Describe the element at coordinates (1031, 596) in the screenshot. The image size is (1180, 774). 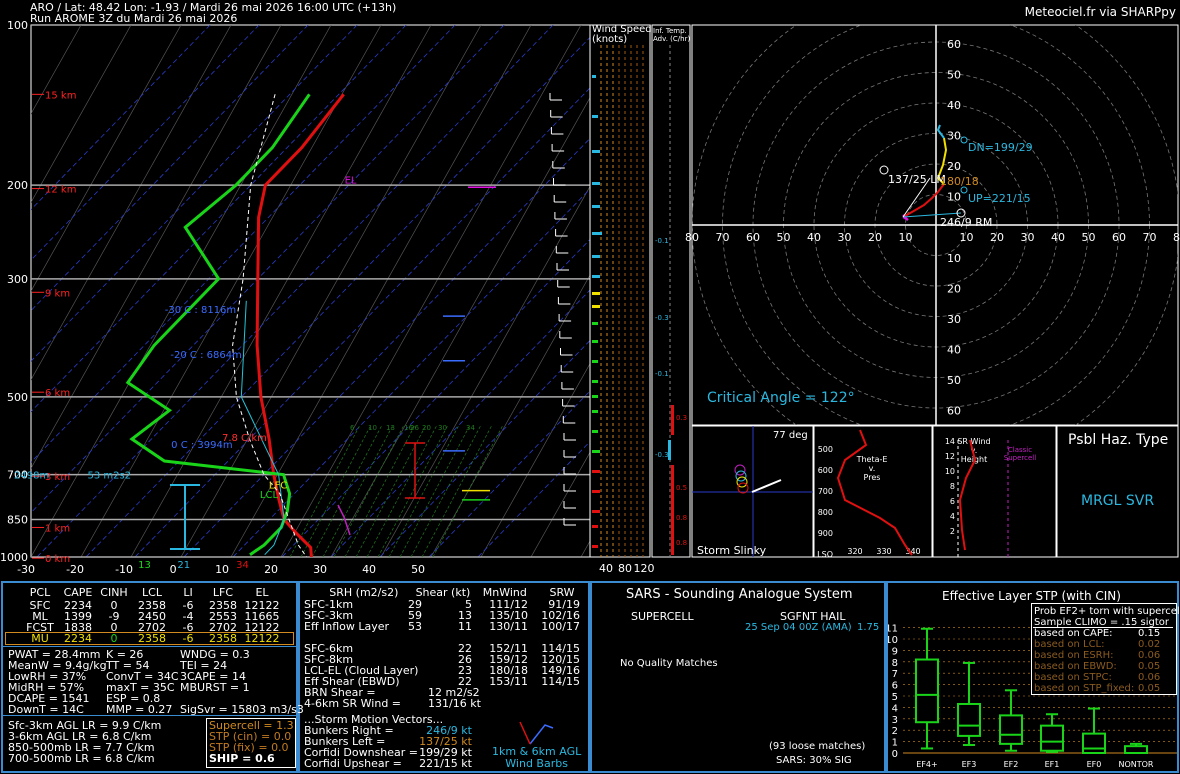
I see `stp-title: Effective Layer STP (with CIN)` at that location.